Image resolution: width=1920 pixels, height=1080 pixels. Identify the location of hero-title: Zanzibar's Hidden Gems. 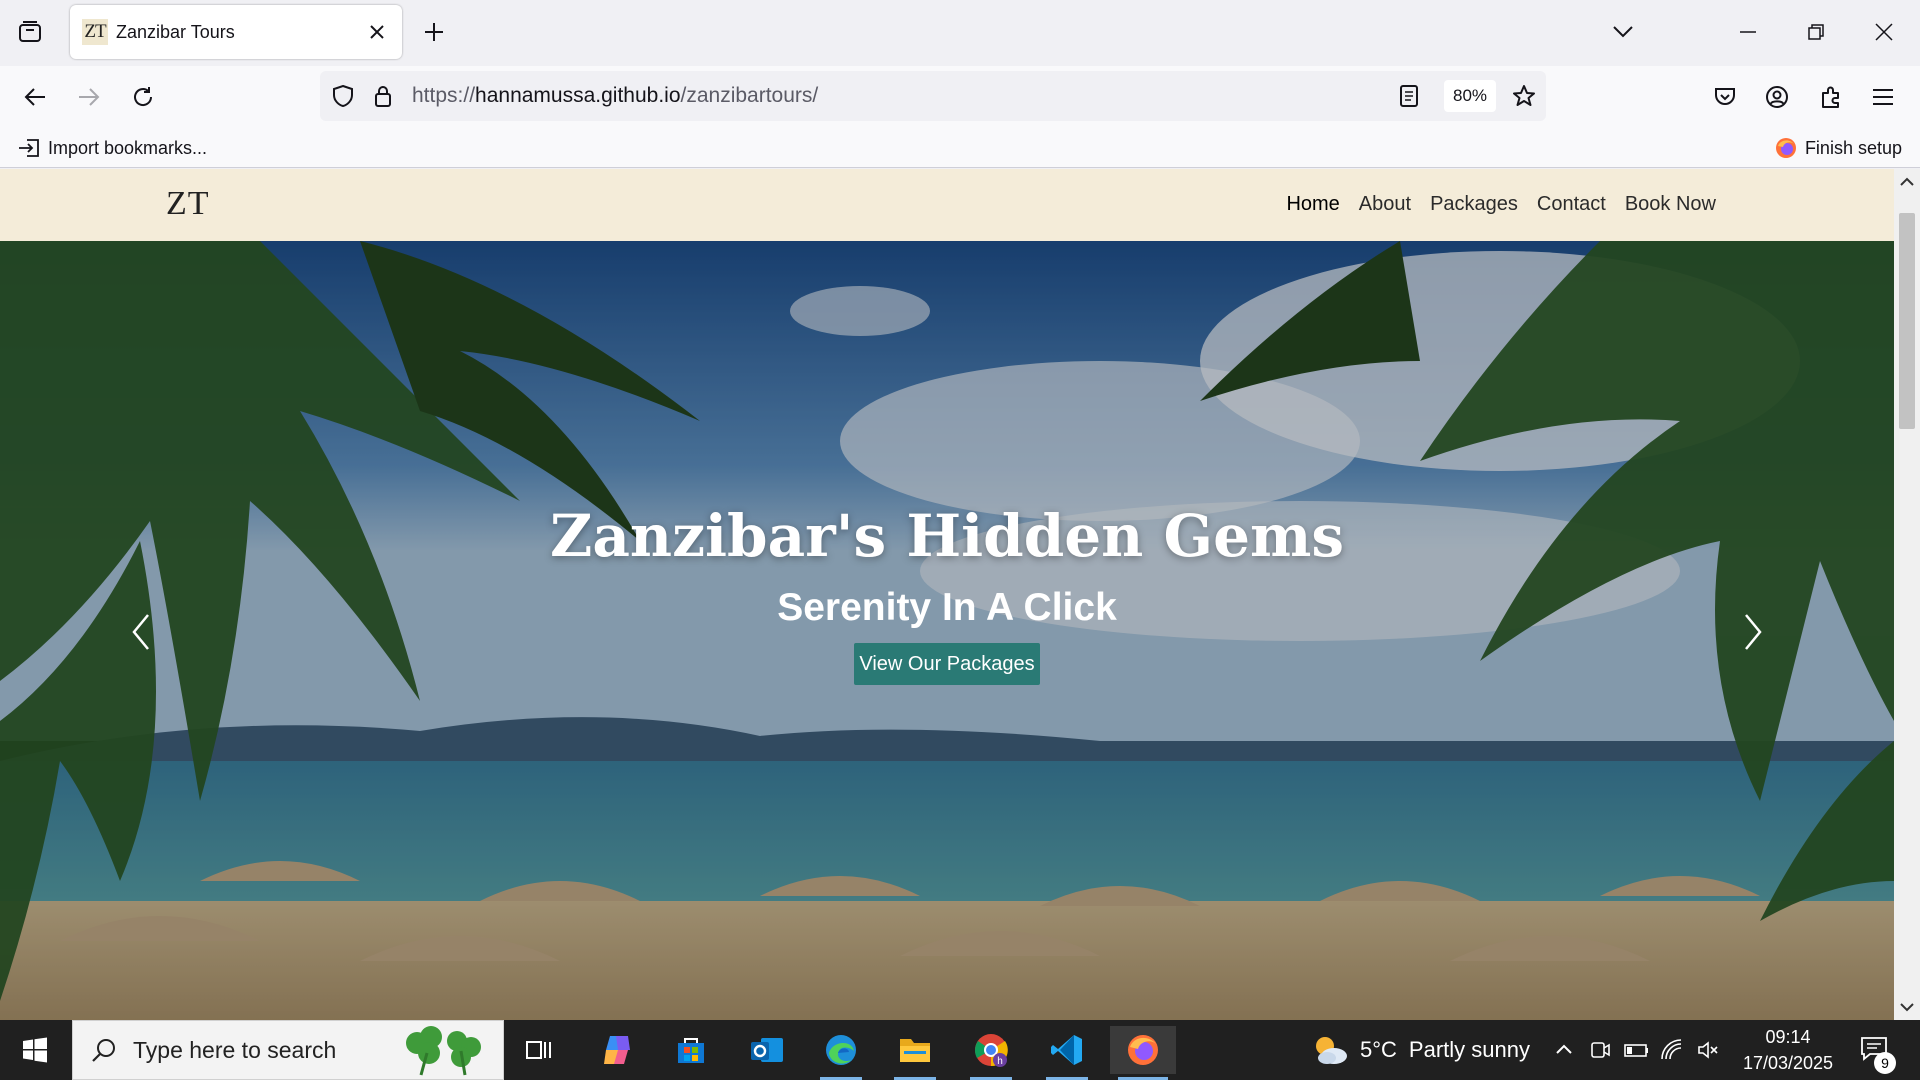
(947, 536).